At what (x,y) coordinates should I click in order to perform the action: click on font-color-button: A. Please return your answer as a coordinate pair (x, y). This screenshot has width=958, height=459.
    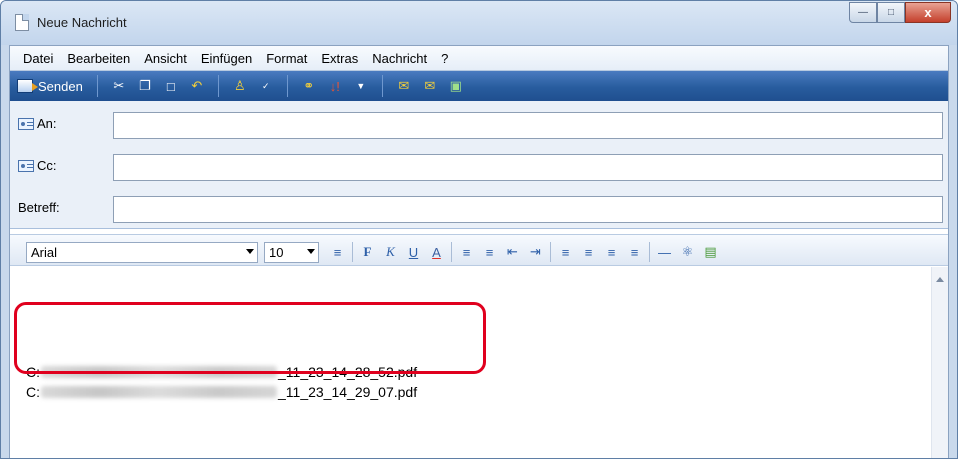
    Looking at the image, I should click on (436, 252).